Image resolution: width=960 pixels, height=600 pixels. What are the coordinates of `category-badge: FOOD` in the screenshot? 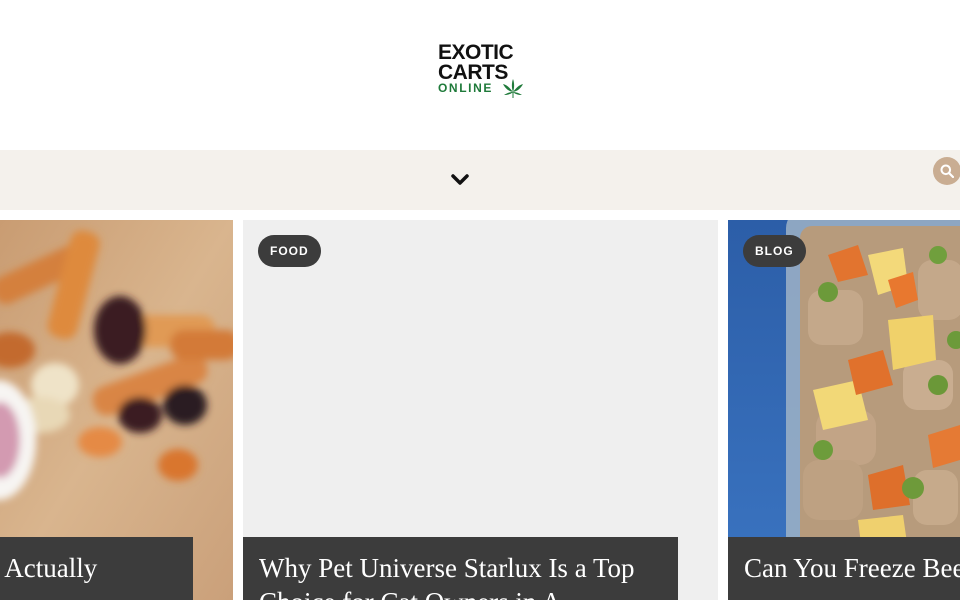 It's located at (289, 251).